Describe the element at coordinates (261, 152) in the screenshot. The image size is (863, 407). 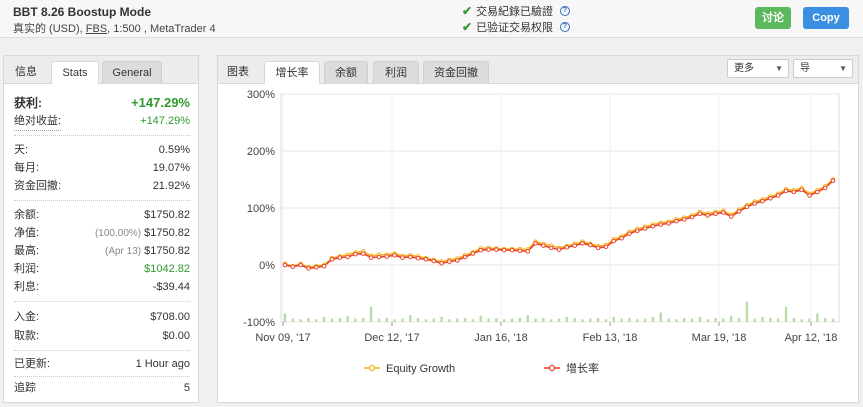
I see `y-tick-label: 200%` at that location.